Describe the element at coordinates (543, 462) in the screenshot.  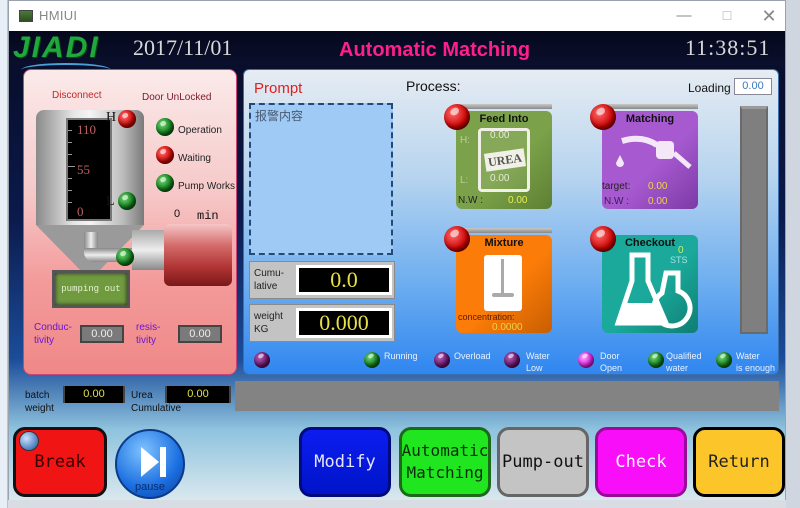
I see `pump-out-button: Pump-out` at that location.